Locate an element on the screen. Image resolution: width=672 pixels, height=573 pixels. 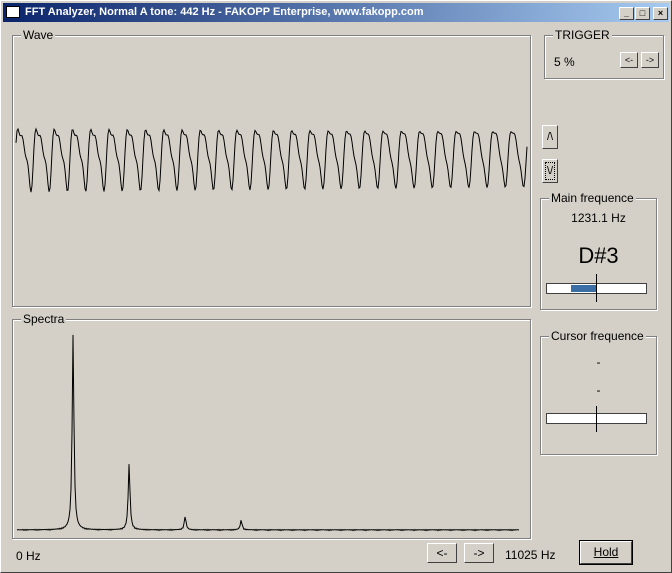
cursor-frequence-panel: Cursor frequence - - is located at coordinates (598, 392).